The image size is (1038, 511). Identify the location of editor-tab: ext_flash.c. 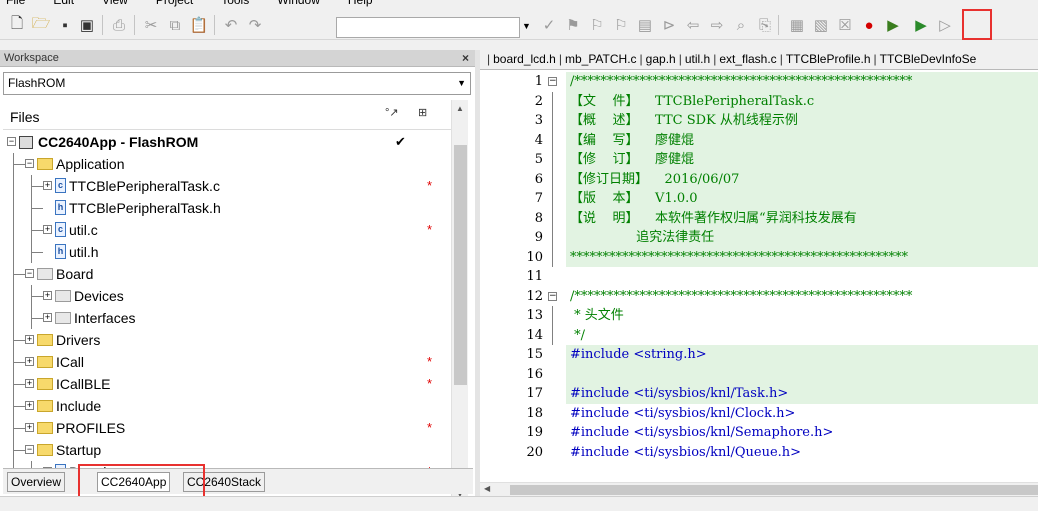
(747, 59).